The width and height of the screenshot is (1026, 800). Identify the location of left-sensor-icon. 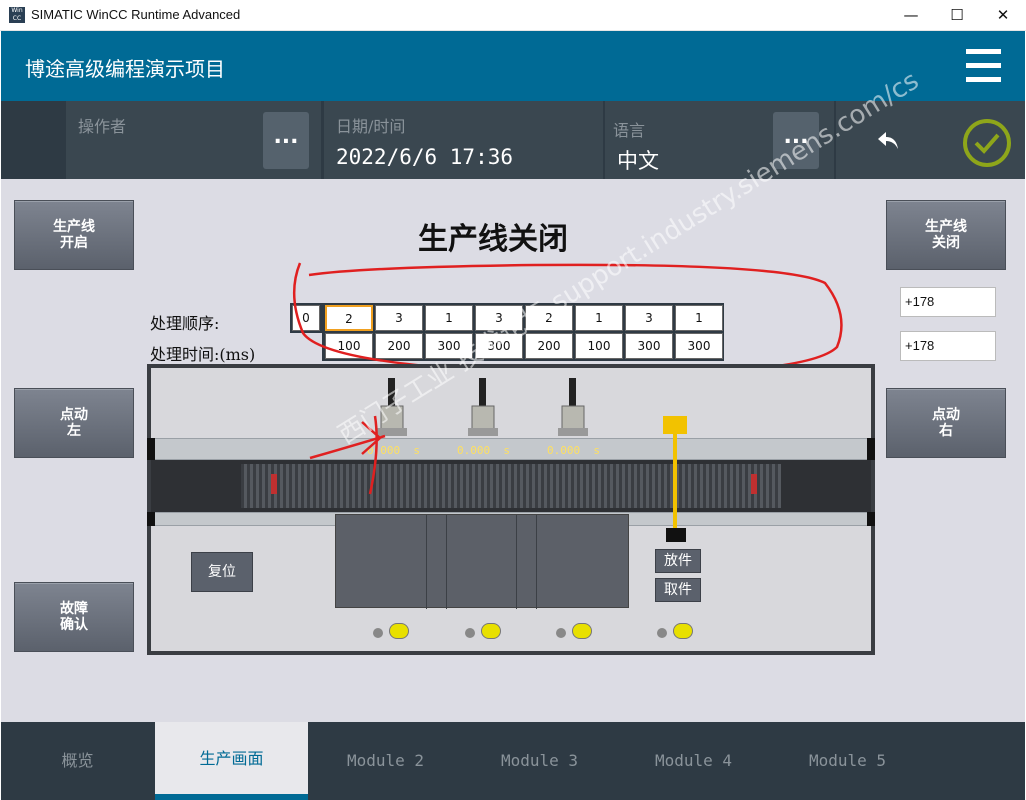
(274, 484).